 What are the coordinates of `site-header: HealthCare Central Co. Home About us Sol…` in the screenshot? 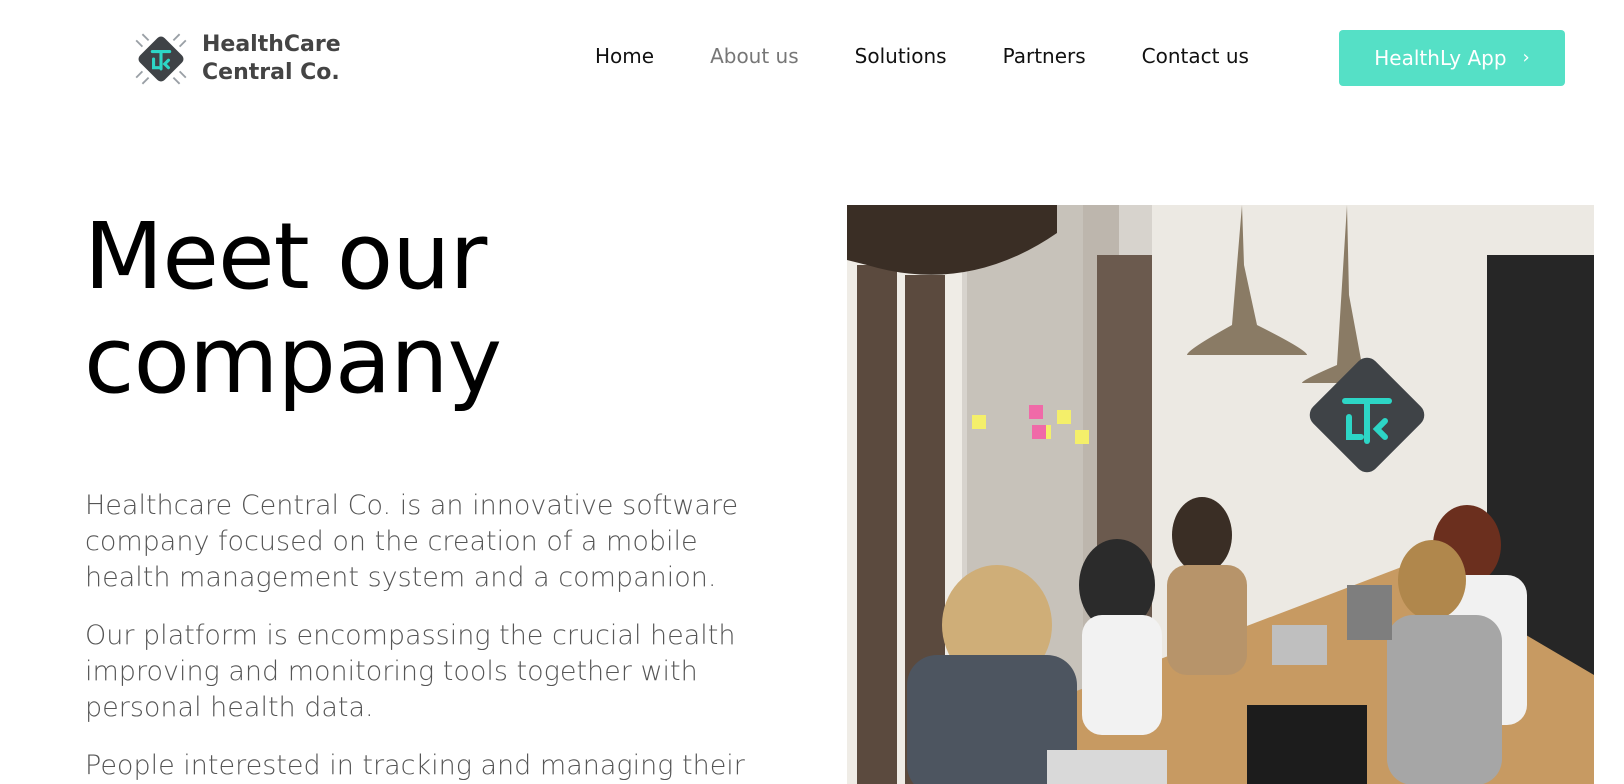 It's located at (812, 56).